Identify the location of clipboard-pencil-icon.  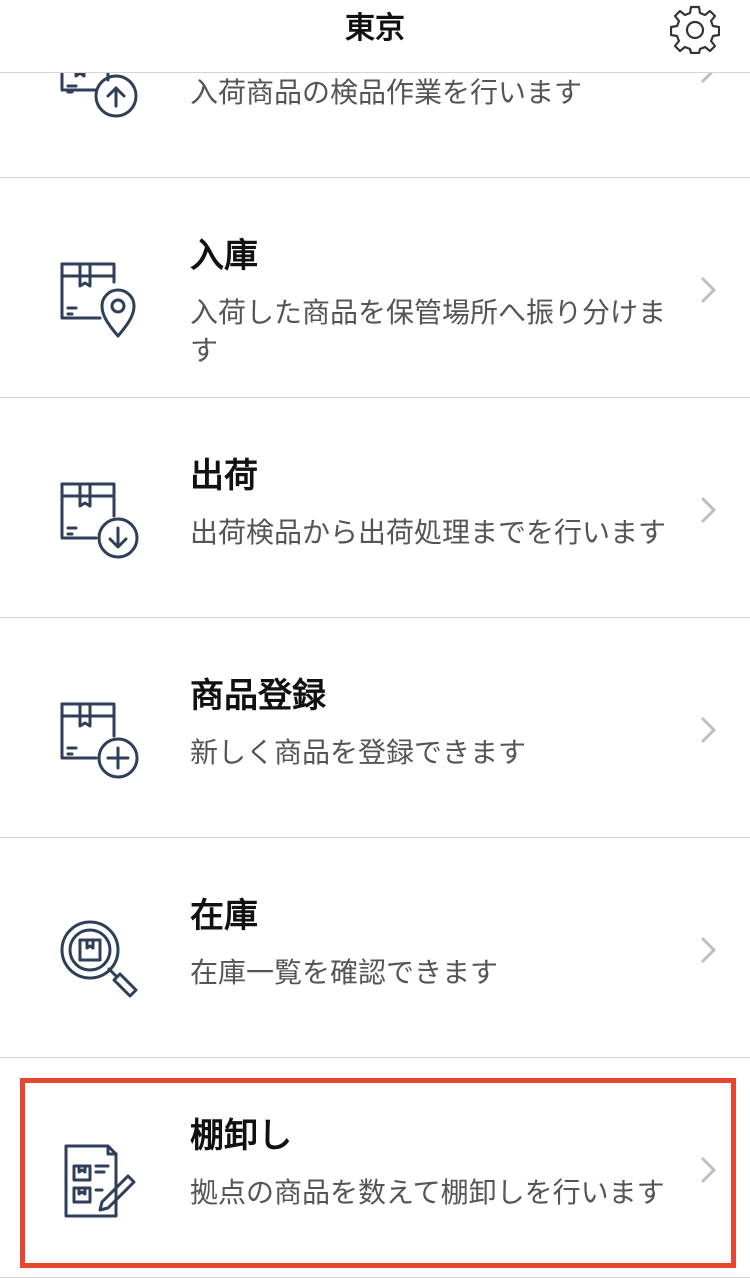
(100, 1181).